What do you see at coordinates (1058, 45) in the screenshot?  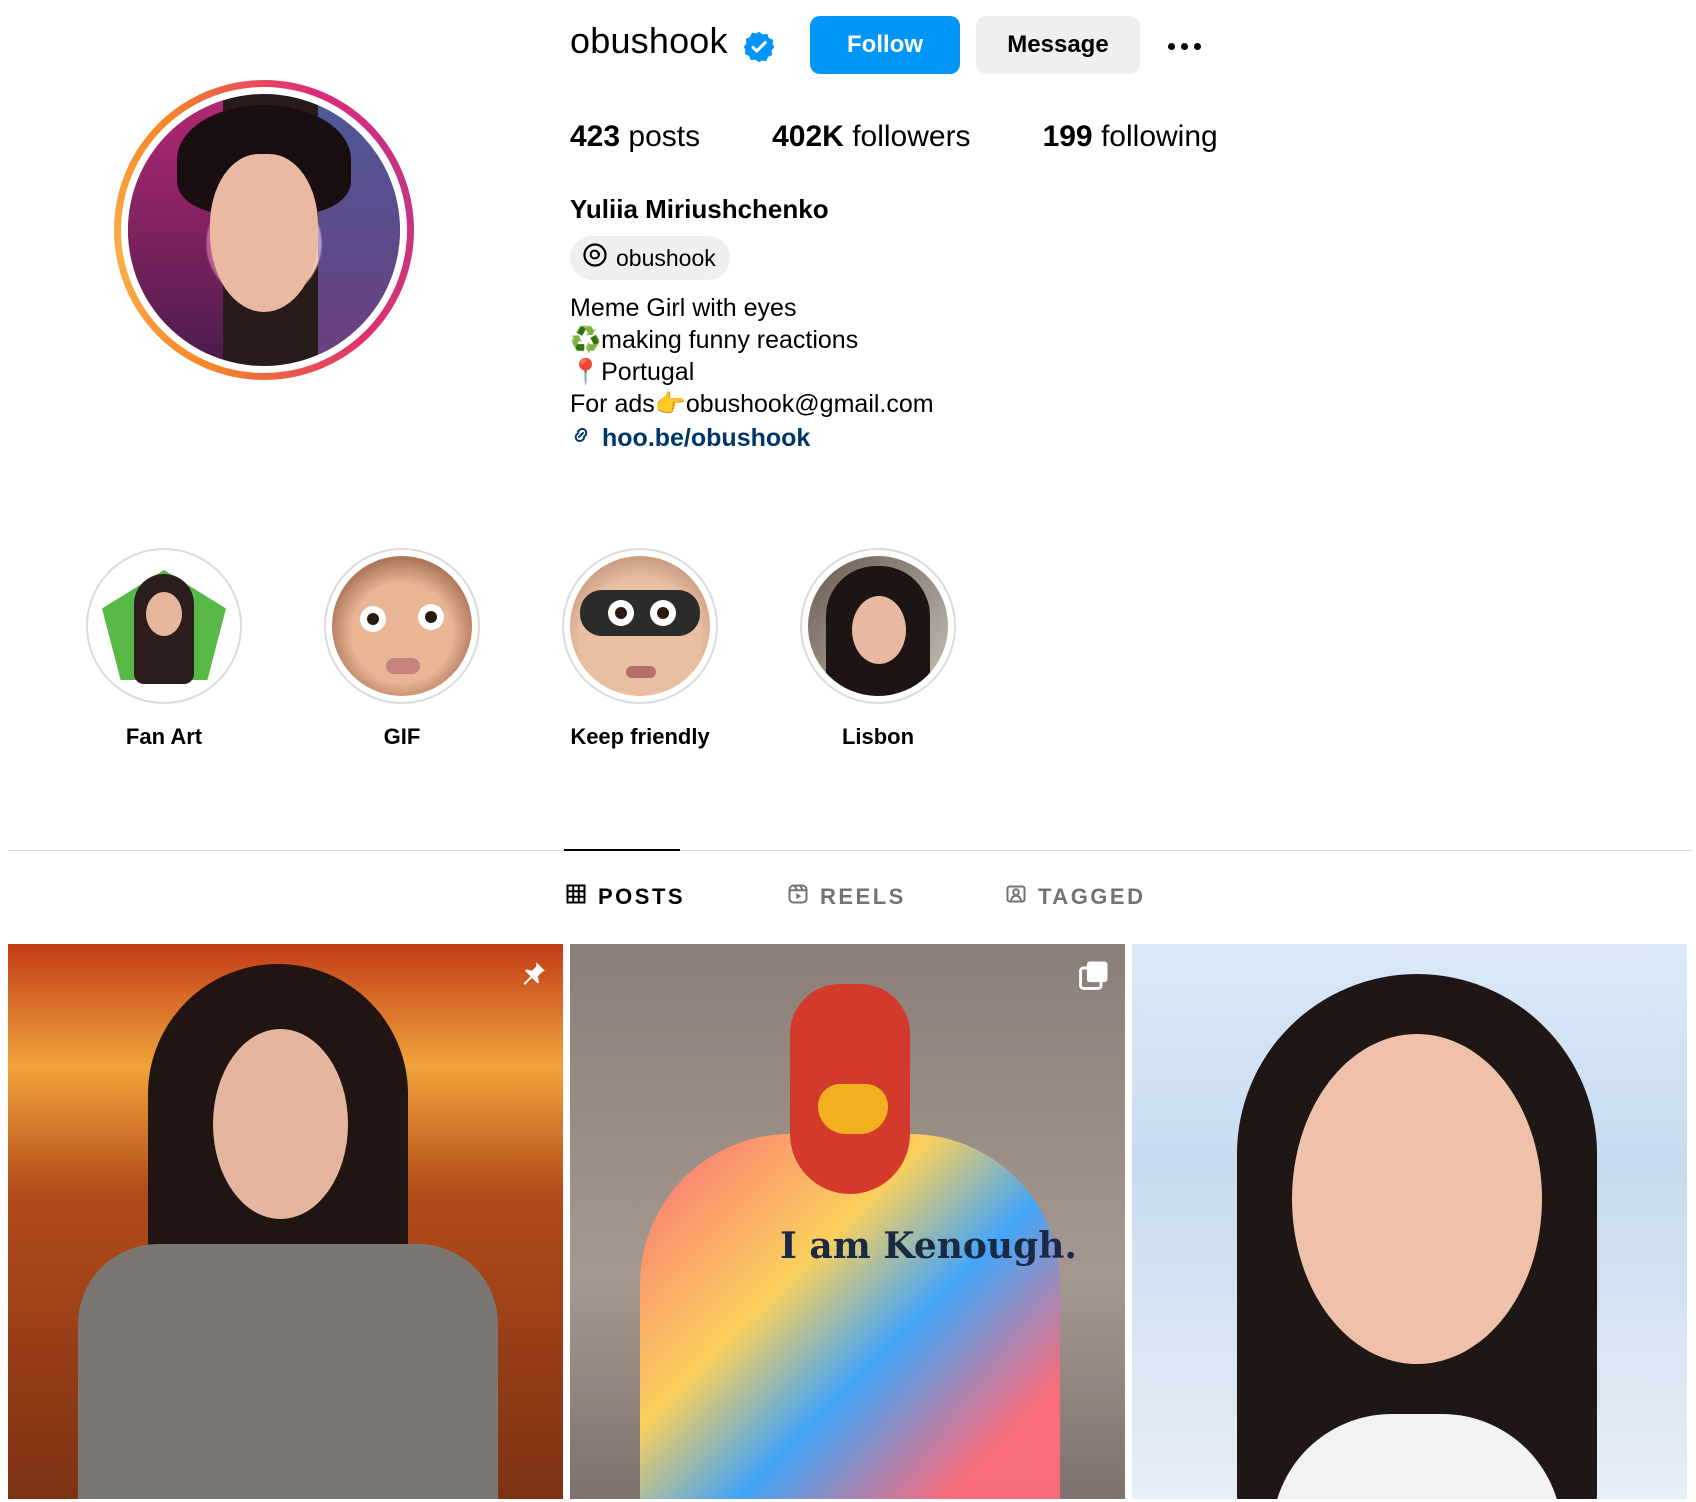 I see `message-button: Message` at bounding box center [1058, 45].